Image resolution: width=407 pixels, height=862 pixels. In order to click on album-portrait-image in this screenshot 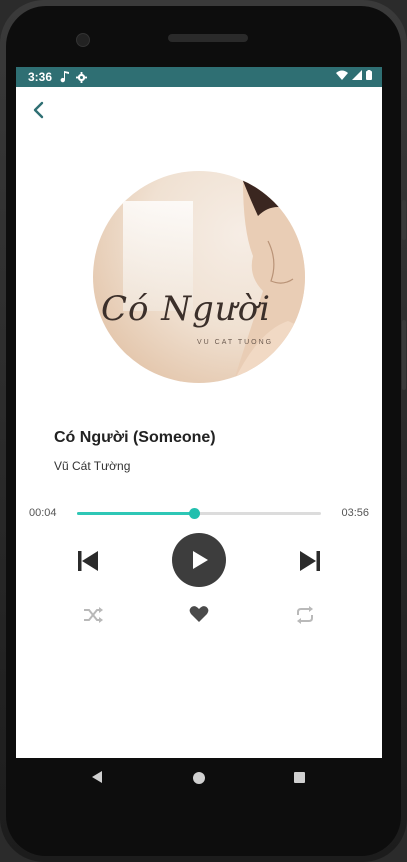, I will do `click(269, 278)`.